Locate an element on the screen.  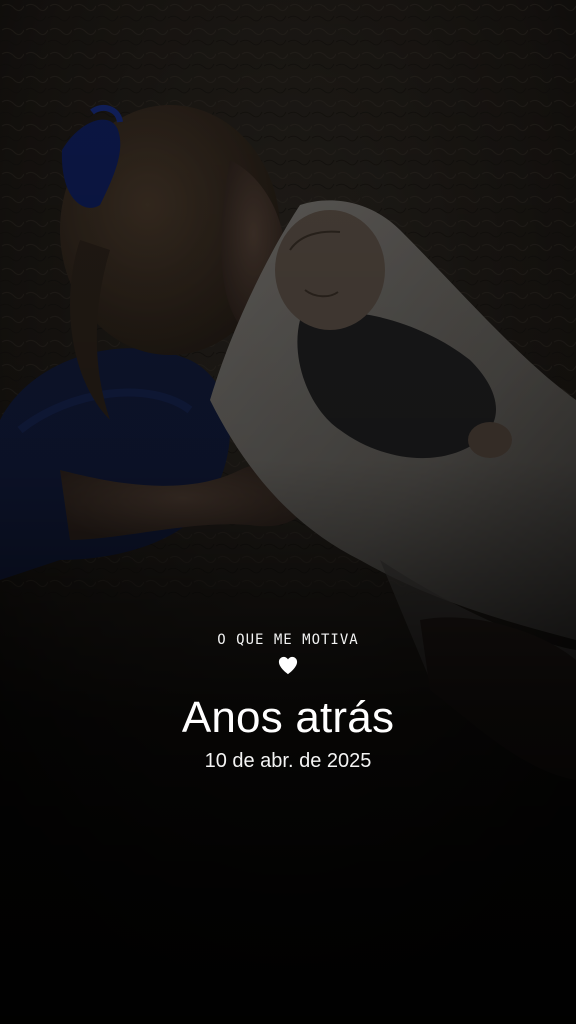
heart-icon is located at coordinates (288, 665).